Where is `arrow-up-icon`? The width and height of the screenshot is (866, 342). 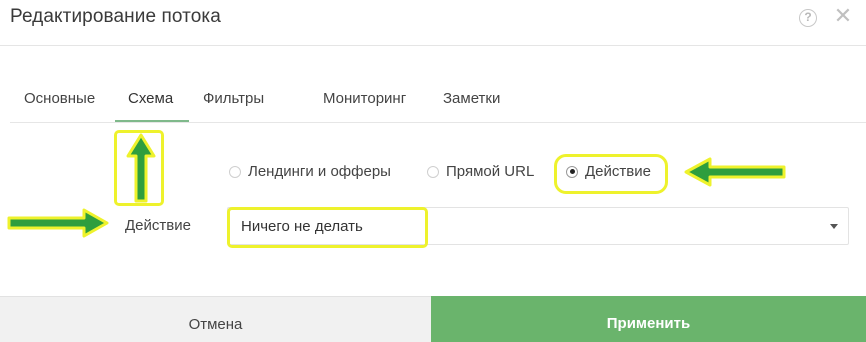
arrow-up-icon is located at coordinates (141, 168).